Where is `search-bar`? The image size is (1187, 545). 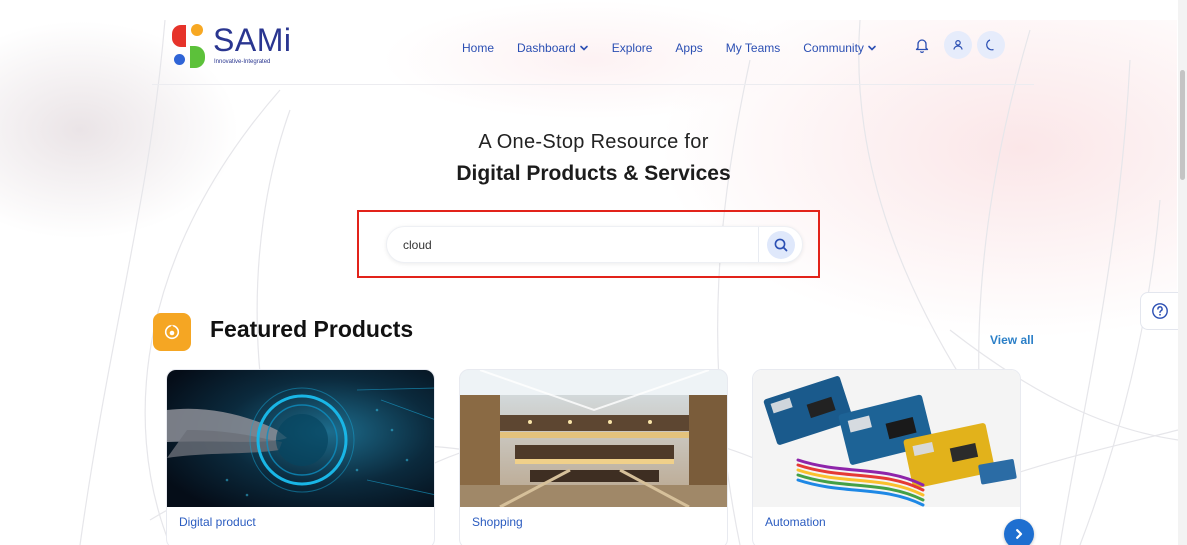
search-bar is located at coordinates (594, 244).